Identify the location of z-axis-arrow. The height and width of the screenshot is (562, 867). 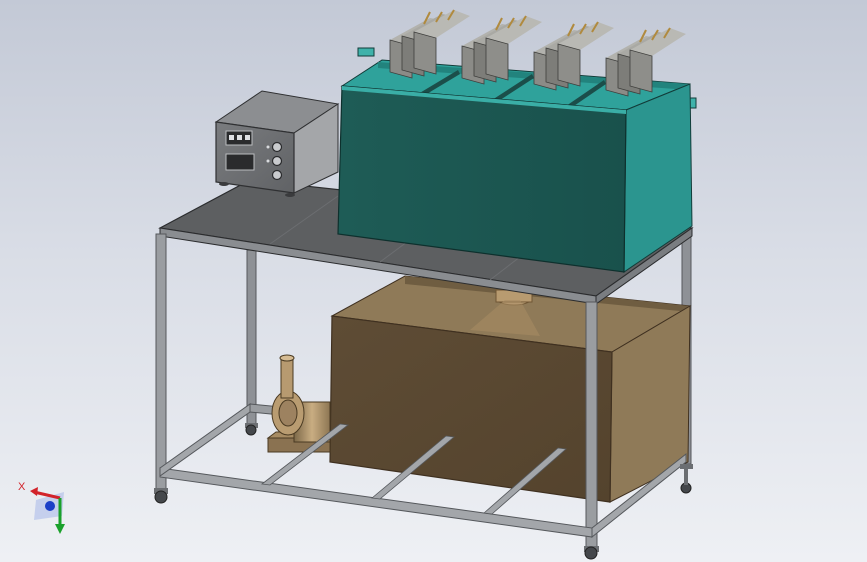
(50, 506).